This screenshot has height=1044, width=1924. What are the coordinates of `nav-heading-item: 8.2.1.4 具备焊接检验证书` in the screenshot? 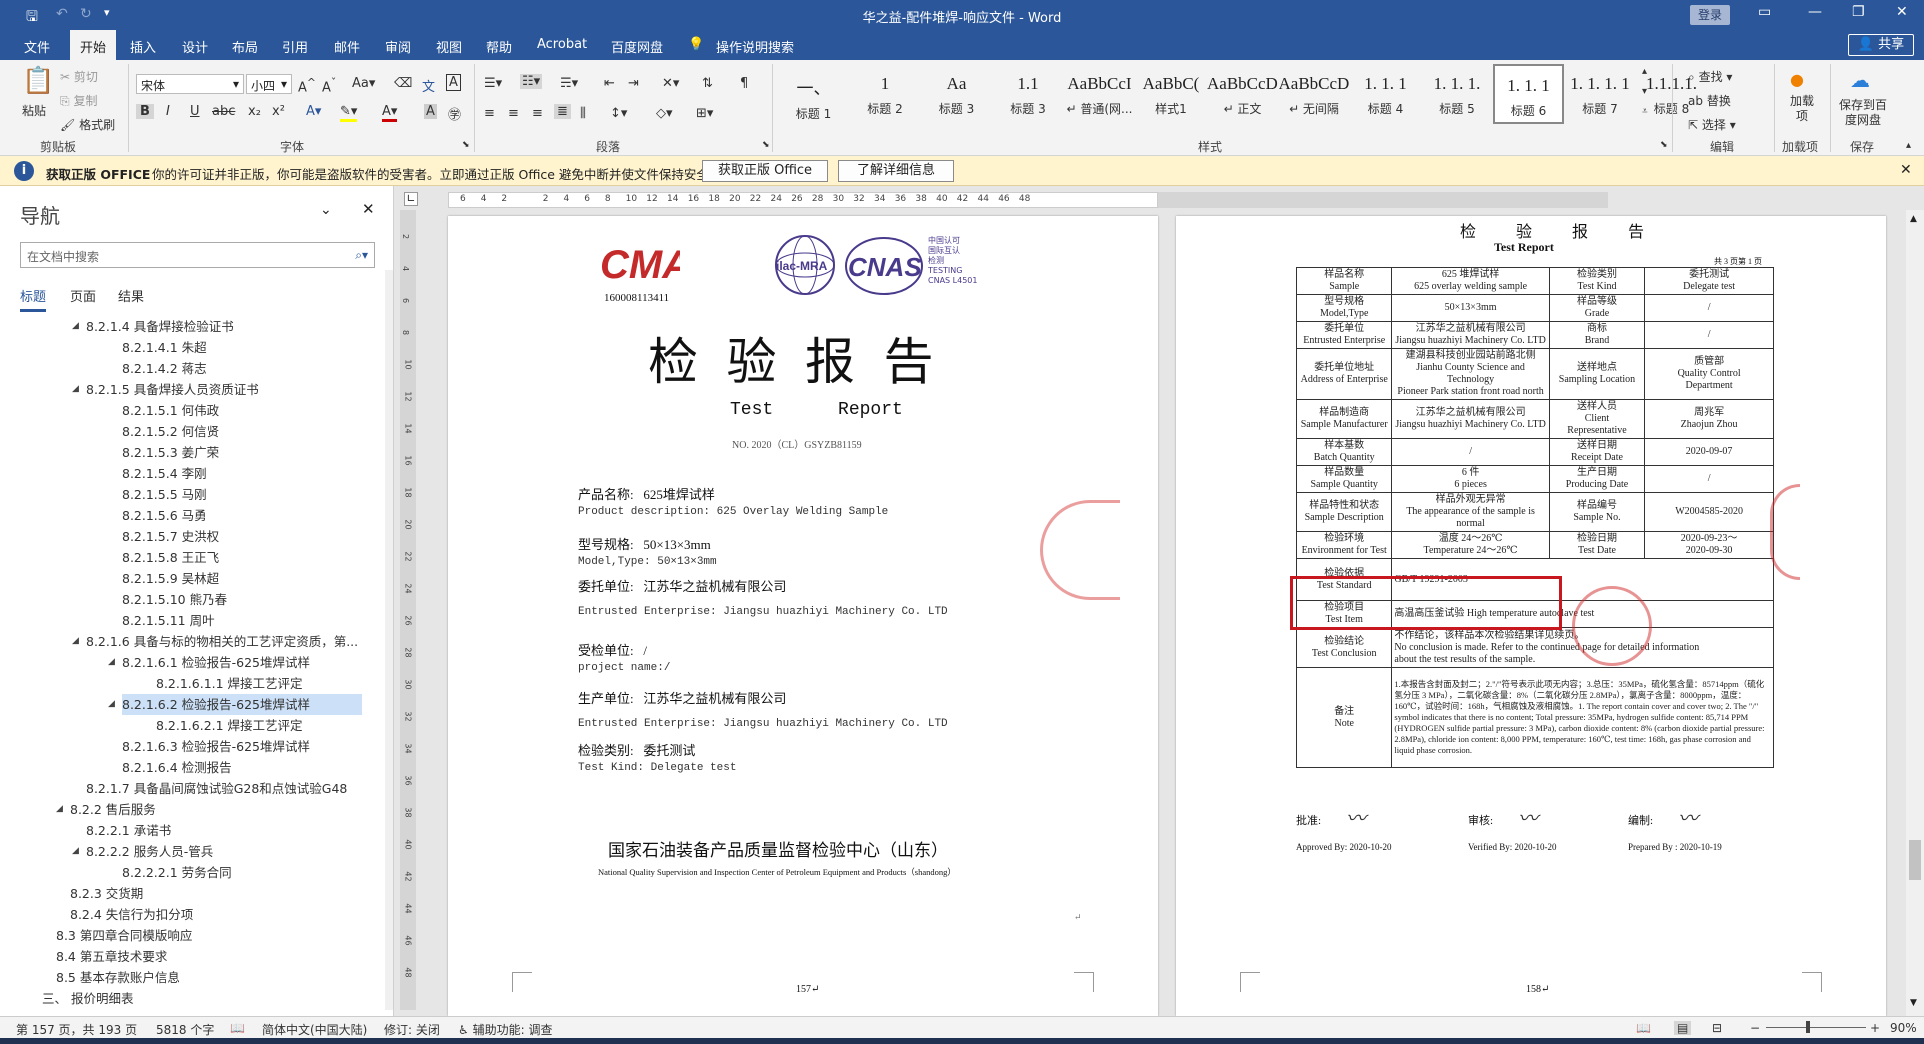 It's located at (160, 326).